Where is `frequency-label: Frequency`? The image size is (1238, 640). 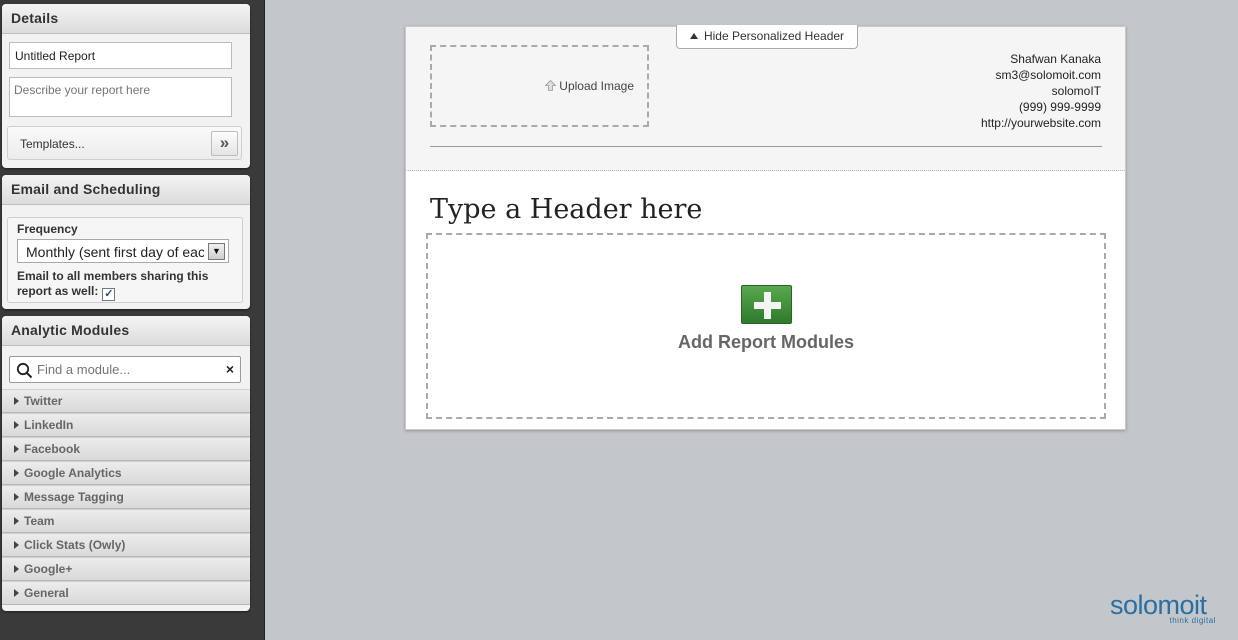 frequency-label: Frequency is located at coordinates (47, 229).